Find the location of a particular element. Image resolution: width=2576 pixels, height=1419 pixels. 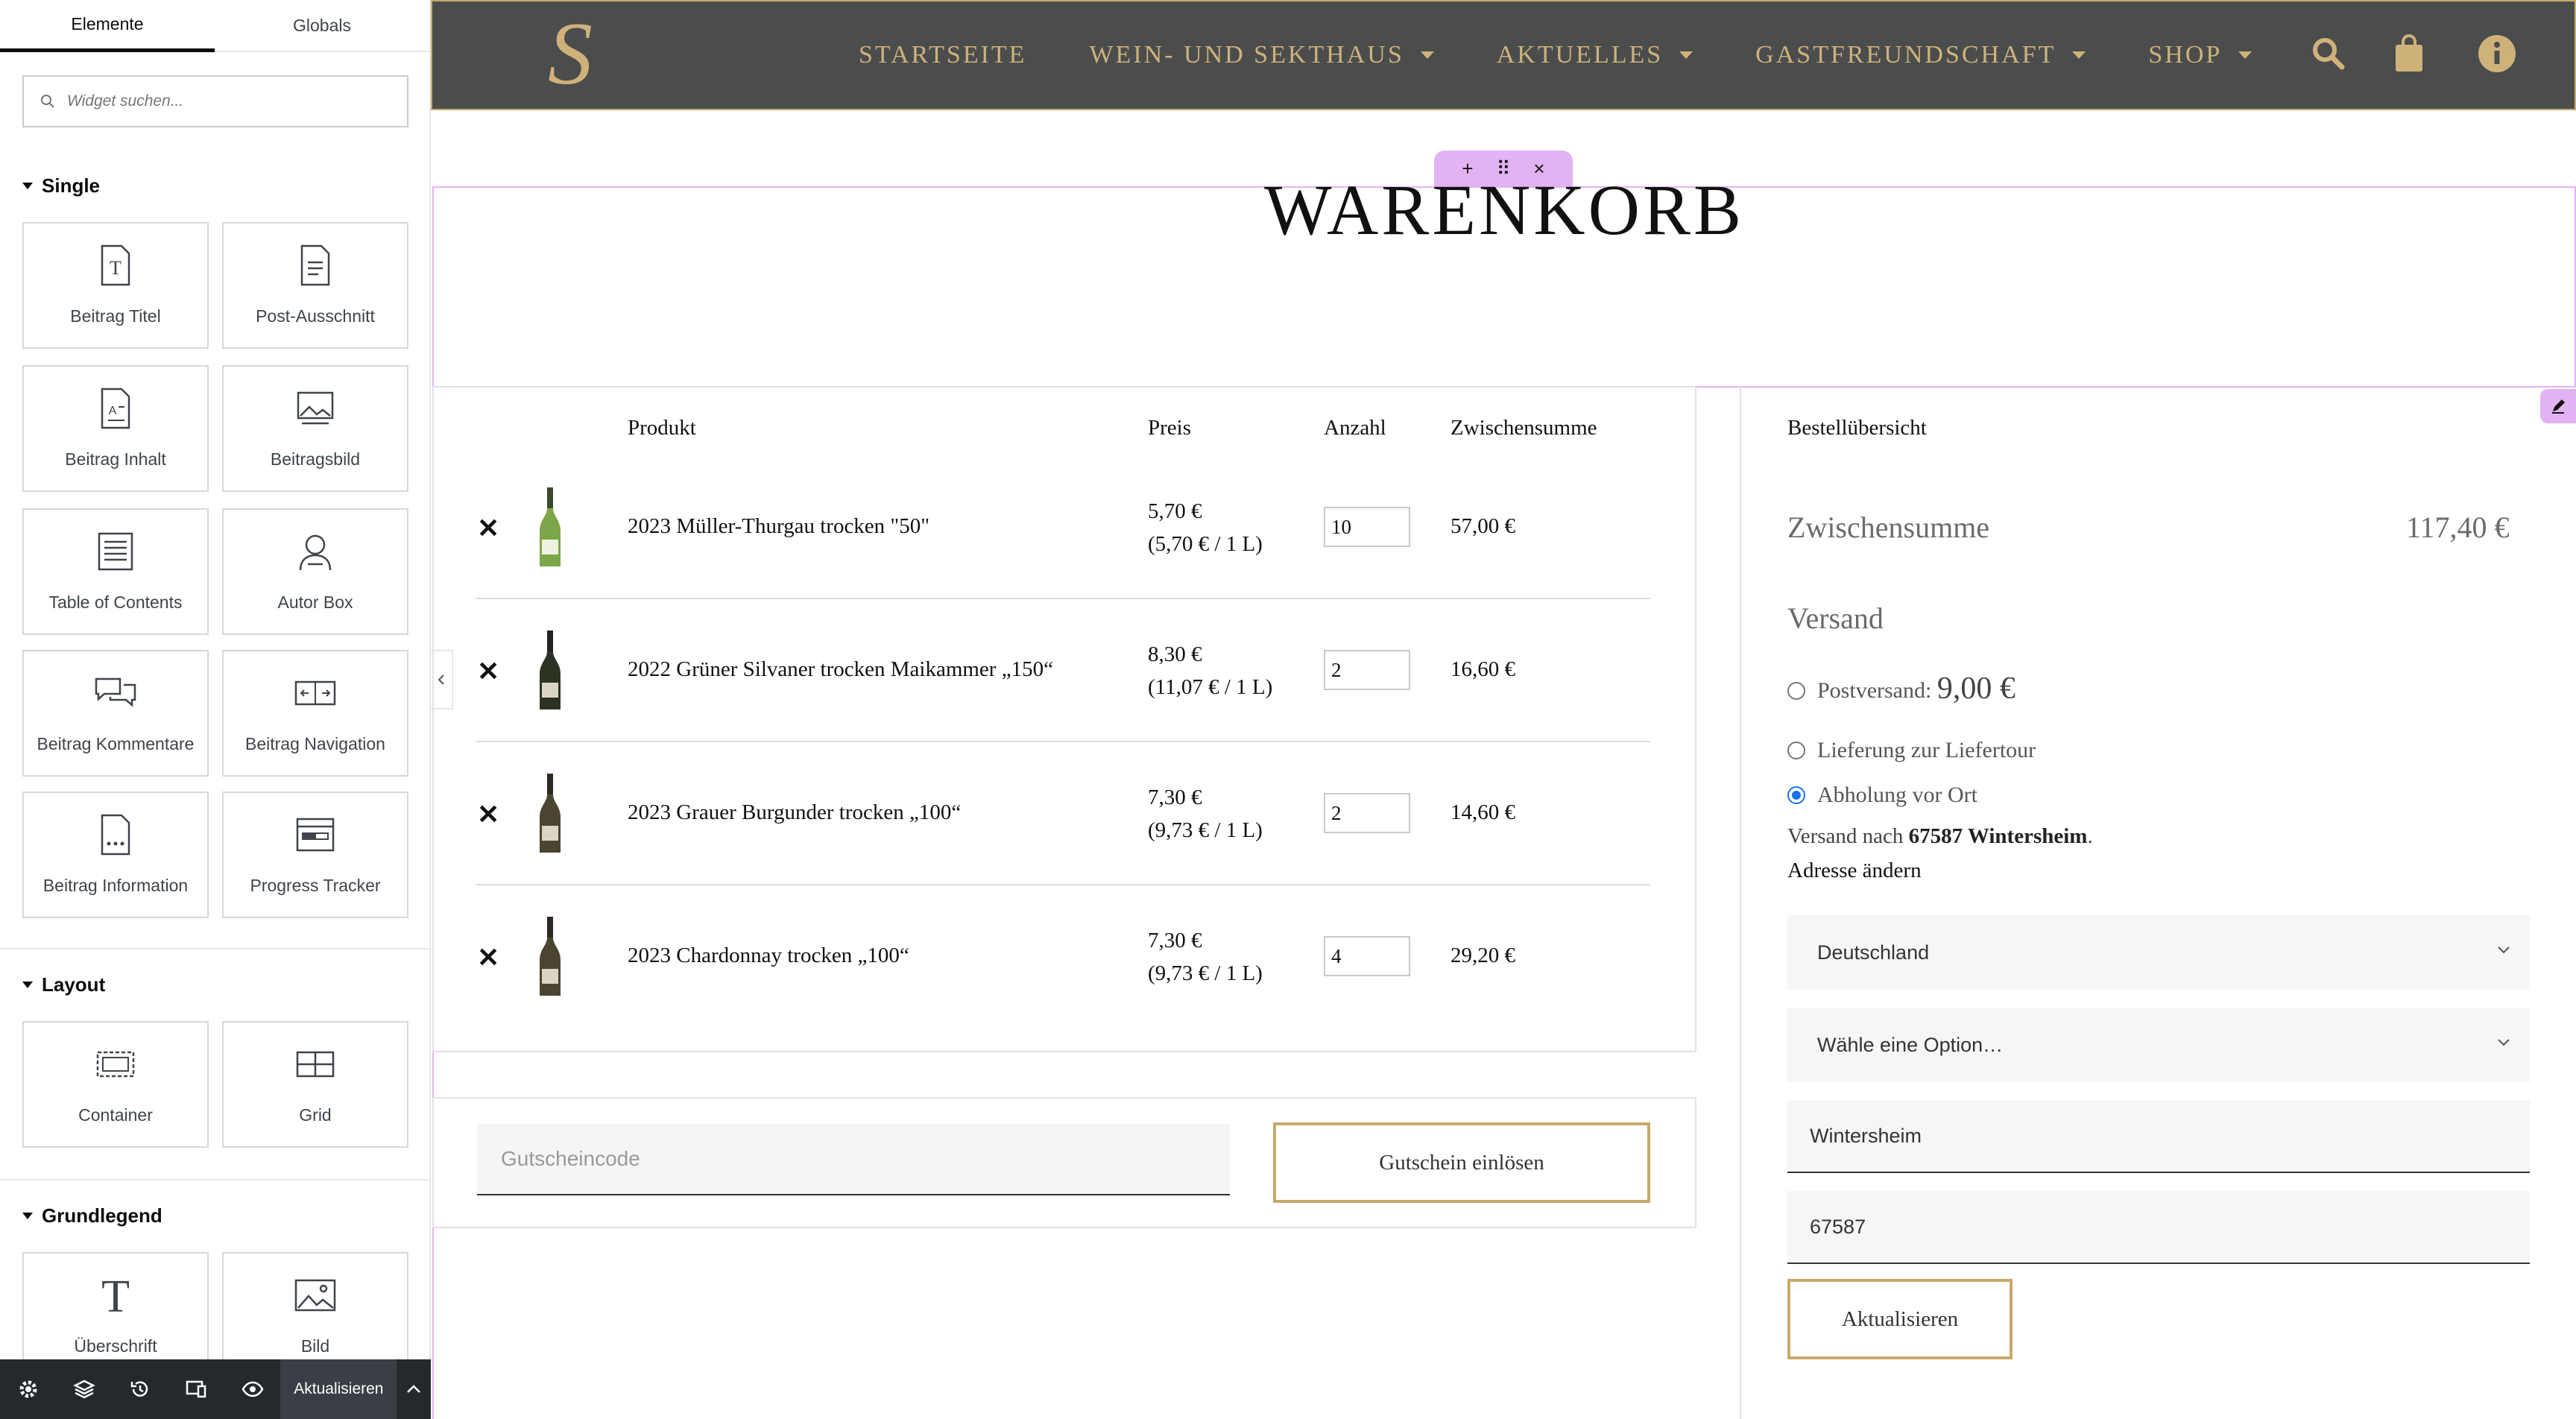

city-field is located at coordinates (2158, 1136).